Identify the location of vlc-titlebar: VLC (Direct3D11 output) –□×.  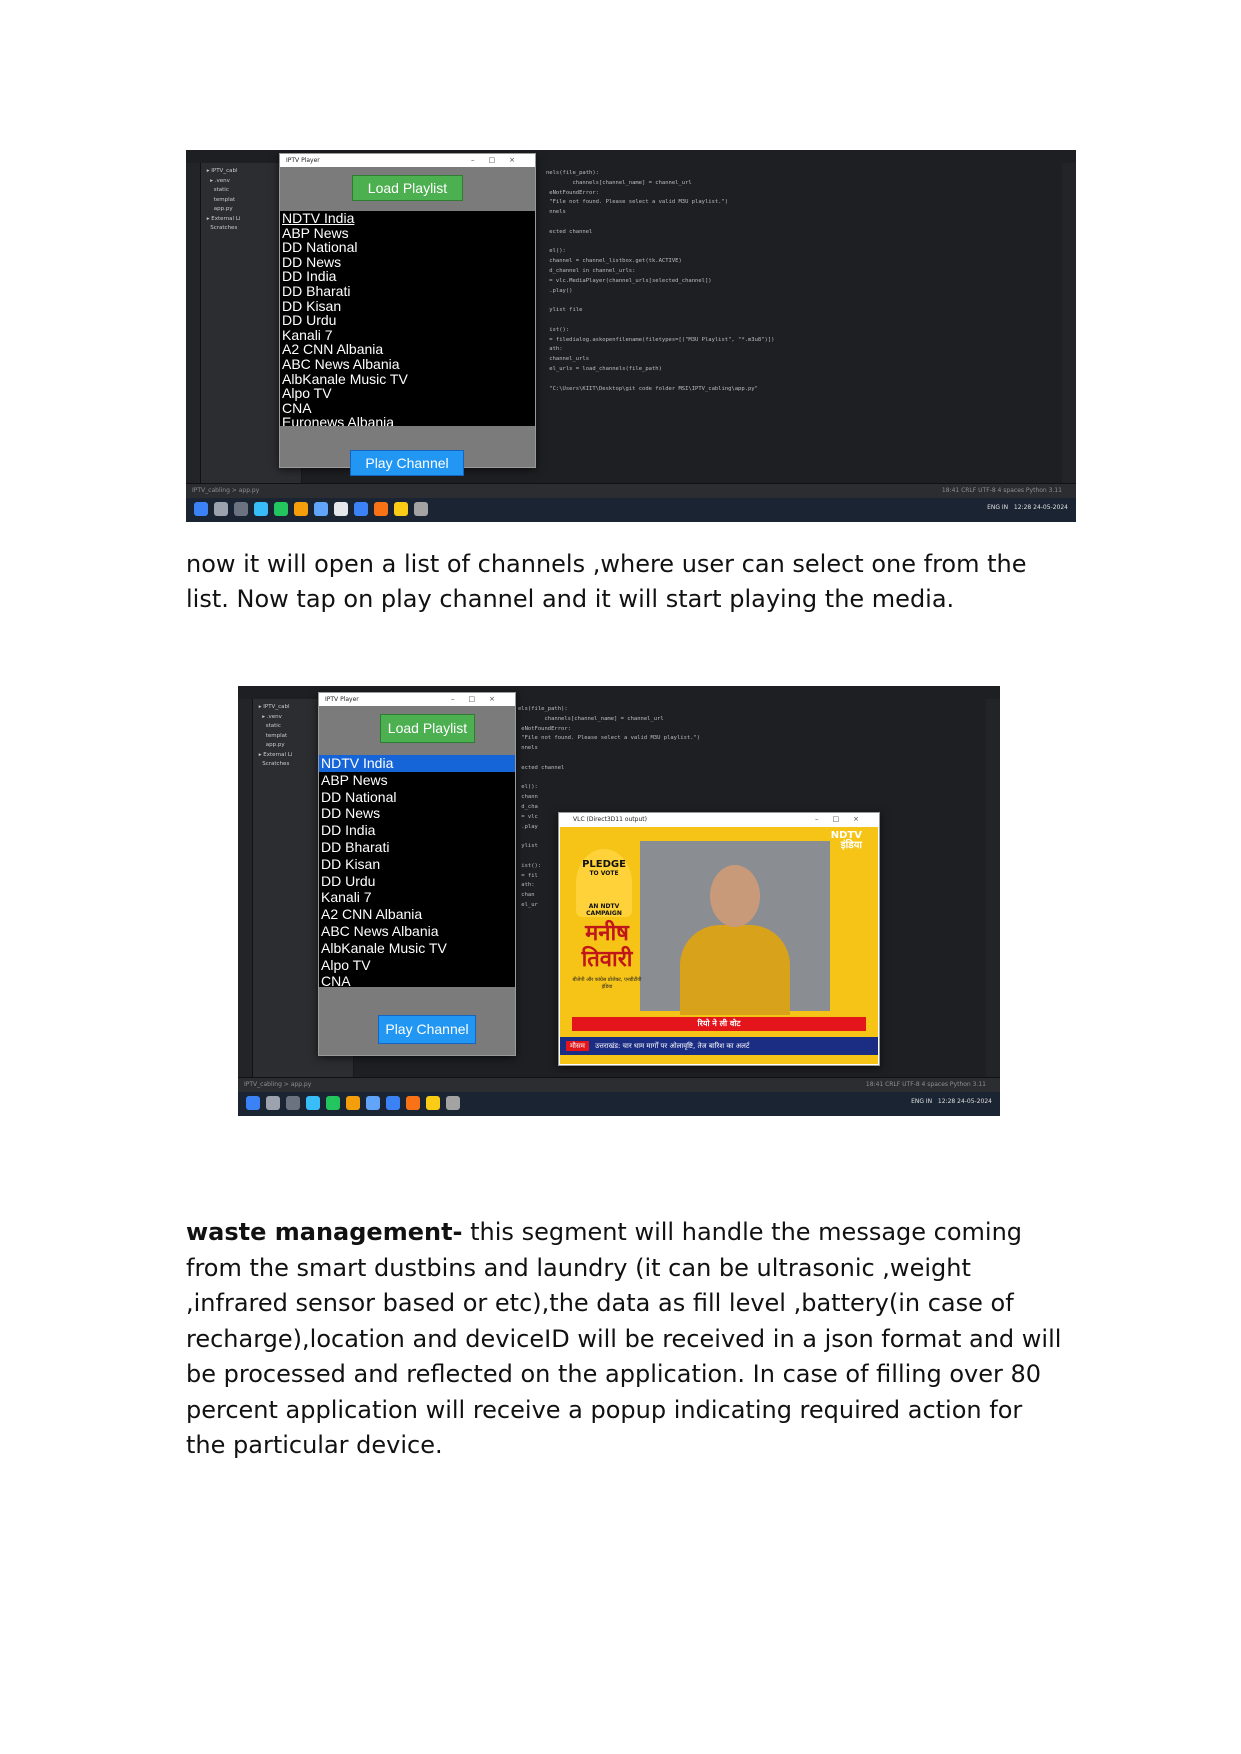
(719, 819).